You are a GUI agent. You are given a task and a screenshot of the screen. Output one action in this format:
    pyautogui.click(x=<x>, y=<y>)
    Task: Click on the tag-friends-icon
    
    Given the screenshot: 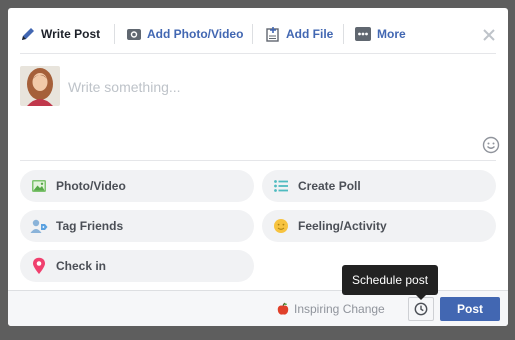 What is the action you would take?
    pyautogui.click(x=39, y=226)
    